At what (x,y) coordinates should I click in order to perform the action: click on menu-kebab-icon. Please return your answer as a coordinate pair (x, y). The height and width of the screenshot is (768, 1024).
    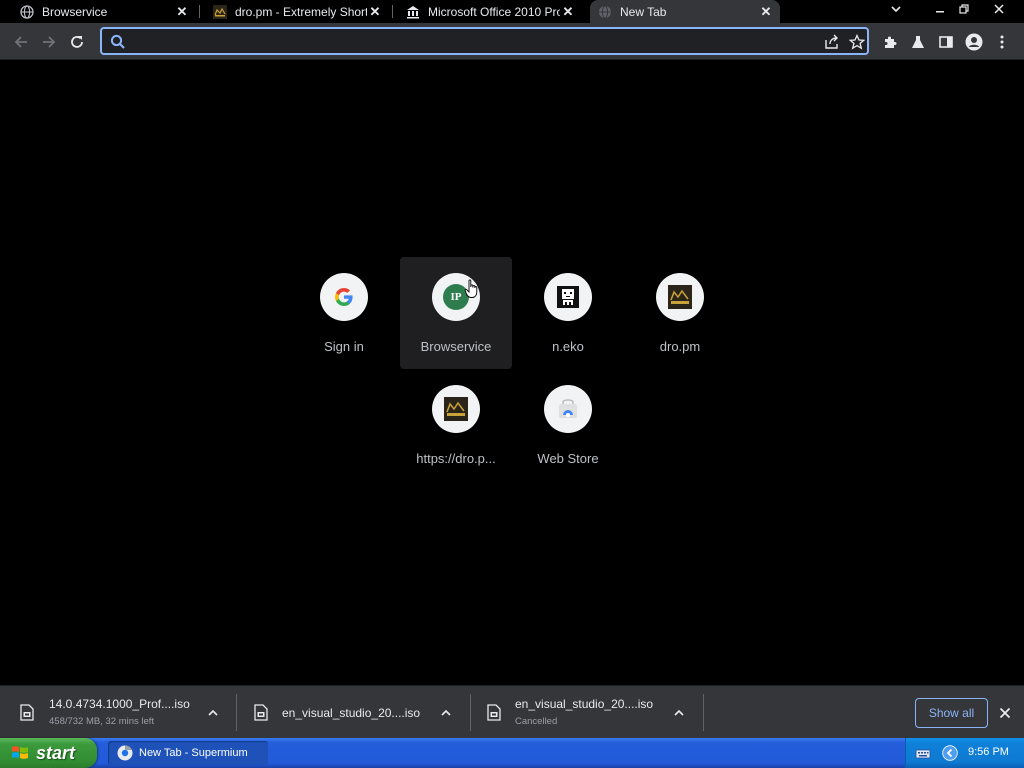
    Looking at the image, I should click on (1002, 42).